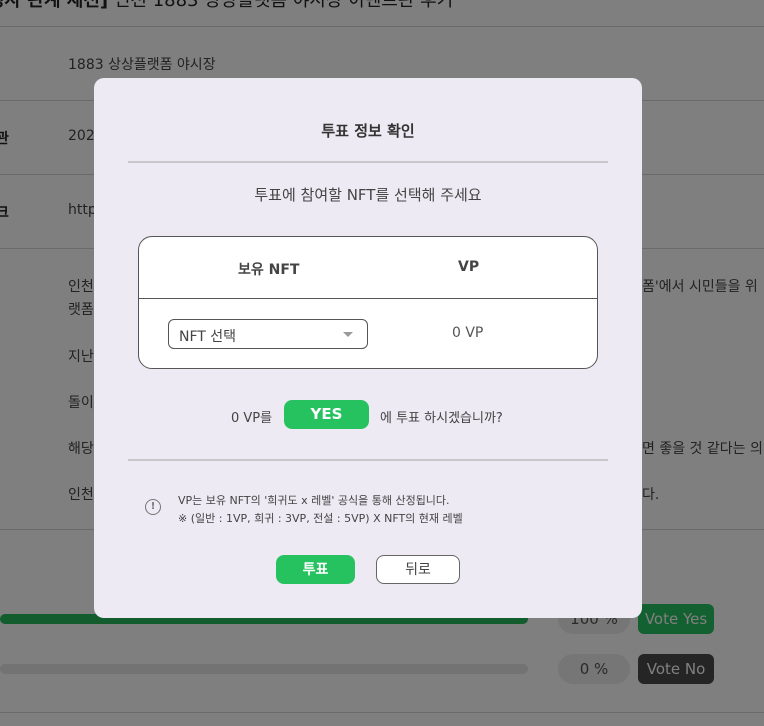 The height and width of the screenshot is (726, 764). I want to click on back-button: 뒤로, so click(418, 569).